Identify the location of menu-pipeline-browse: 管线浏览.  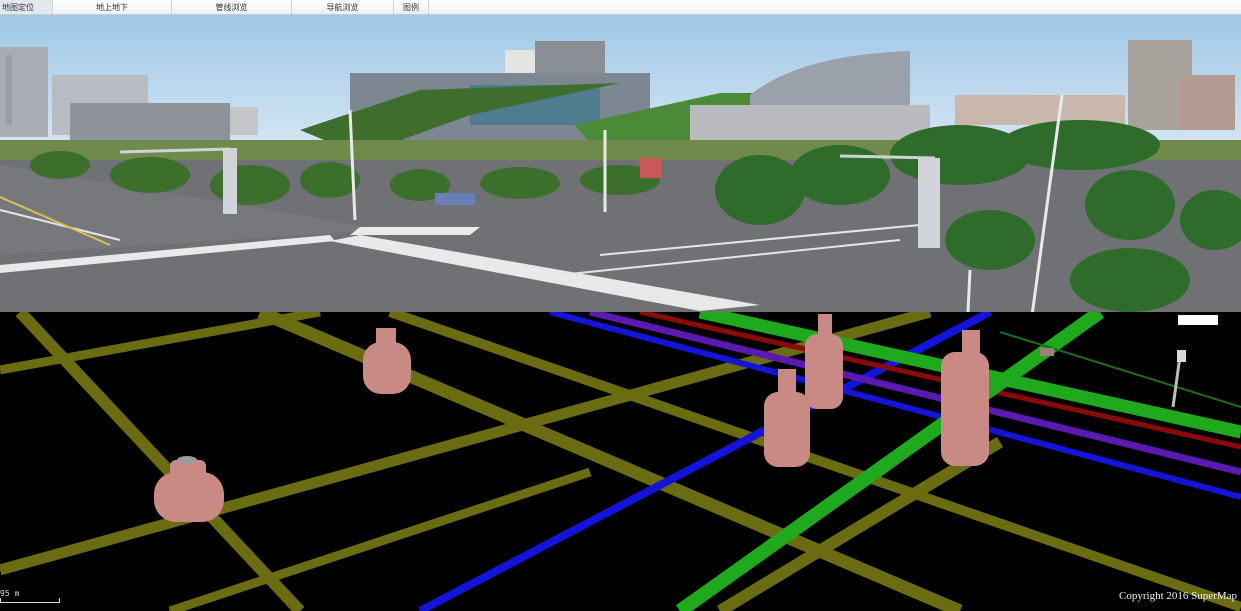
(232, 7).